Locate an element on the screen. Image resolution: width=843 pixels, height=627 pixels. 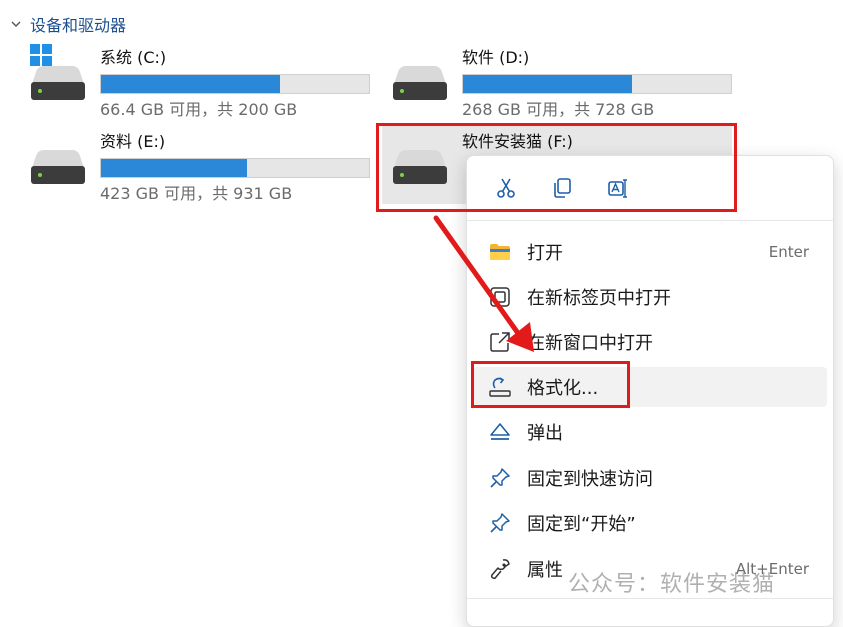
drive-c: 系统 (C:) 66.4 GB 可用，共 200 GB is located at coordinates (208, 86).